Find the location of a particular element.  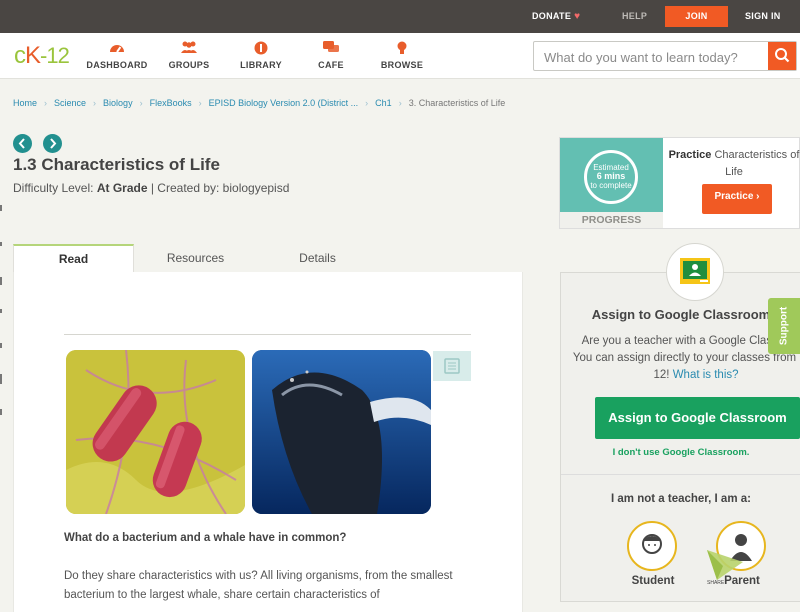

groups-icon is located at coordinates (189, 48).